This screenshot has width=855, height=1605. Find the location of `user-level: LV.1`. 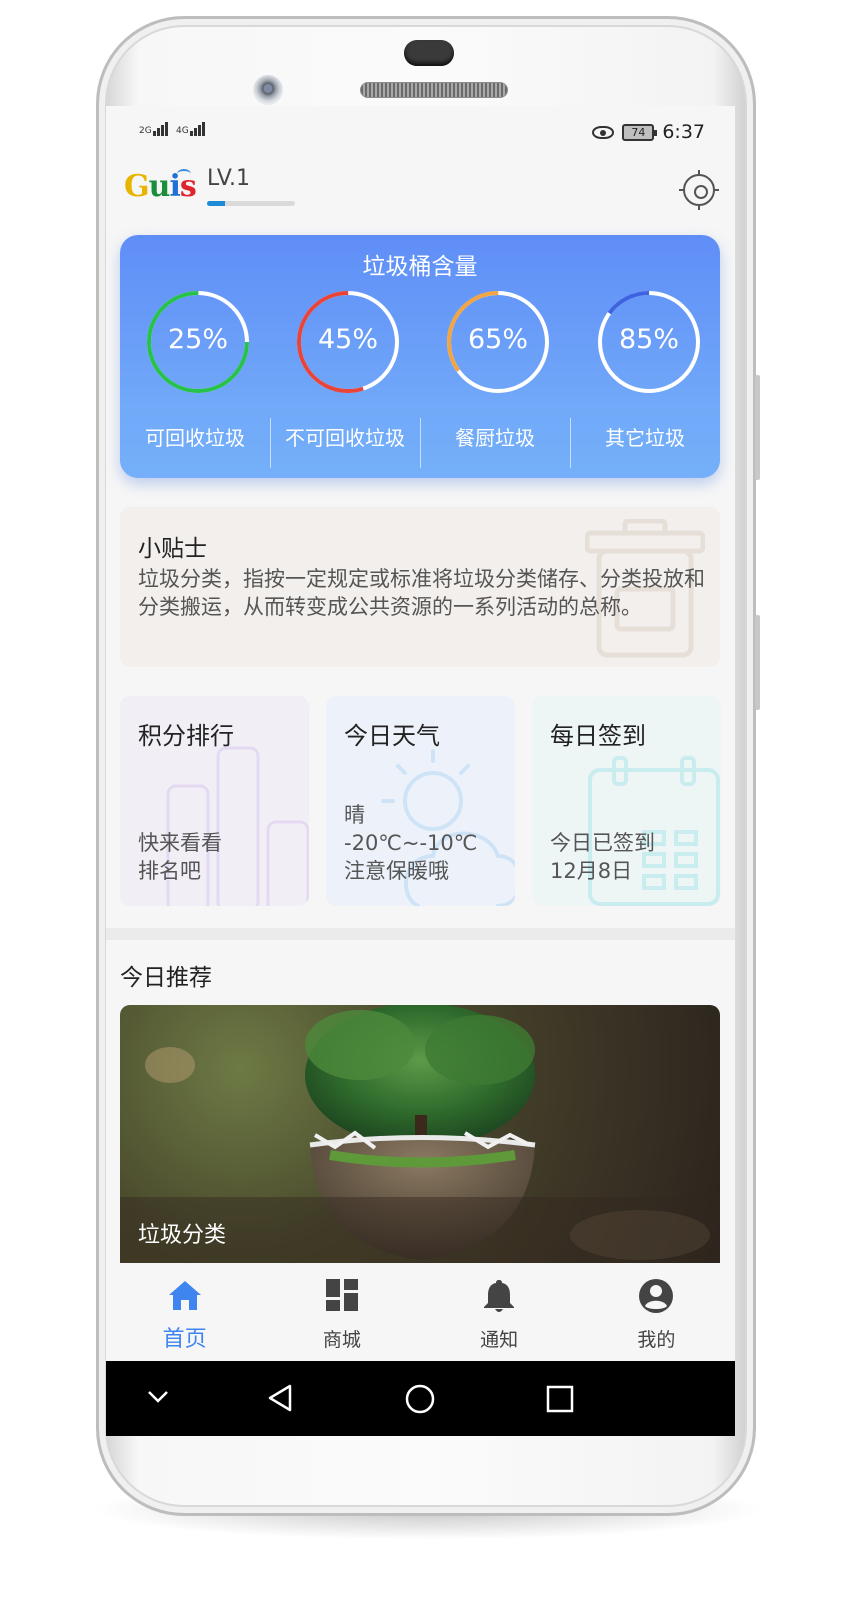

user-level: LV.1 is located at coordinates (229, 178).